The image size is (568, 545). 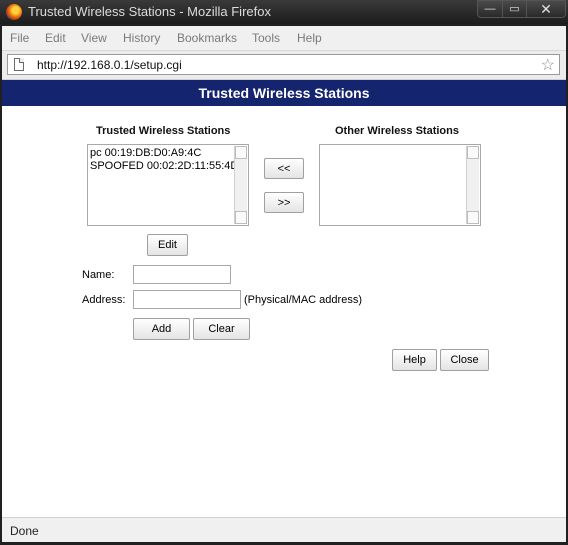 I want to click on close-window-button: ✕, so click(x=546, y=9).